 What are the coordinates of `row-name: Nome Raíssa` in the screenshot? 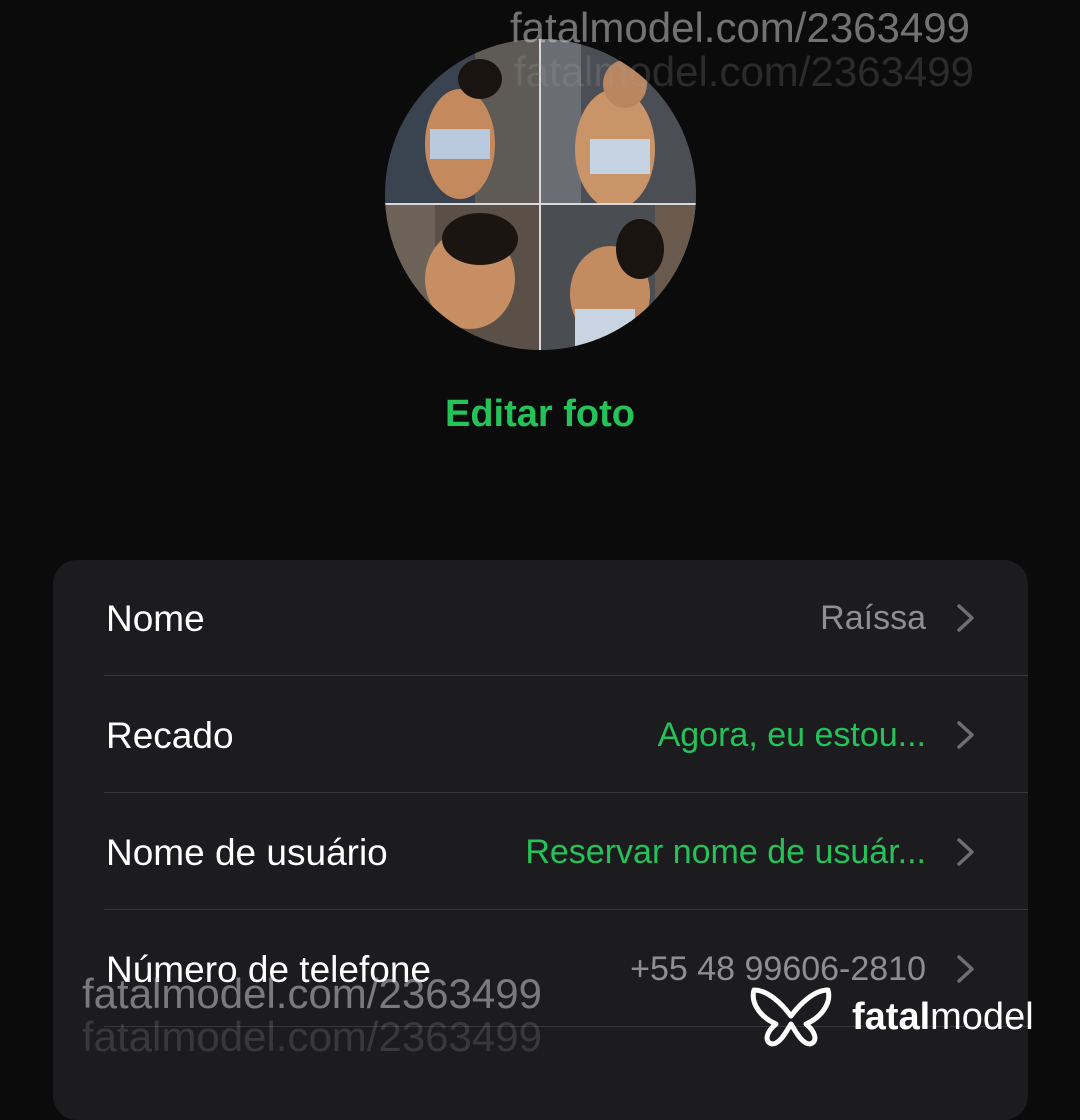 It's located at (540, 618).